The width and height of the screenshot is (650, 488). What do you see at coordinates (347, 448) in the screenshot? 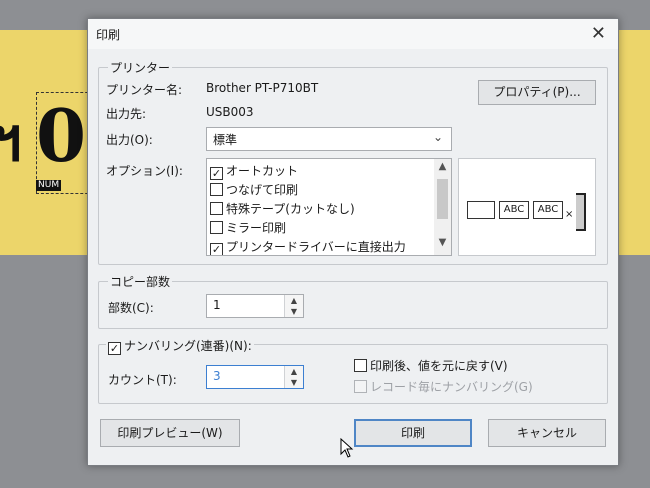
I see `mouse-cursor-icon` at bounding box center [347, 448].